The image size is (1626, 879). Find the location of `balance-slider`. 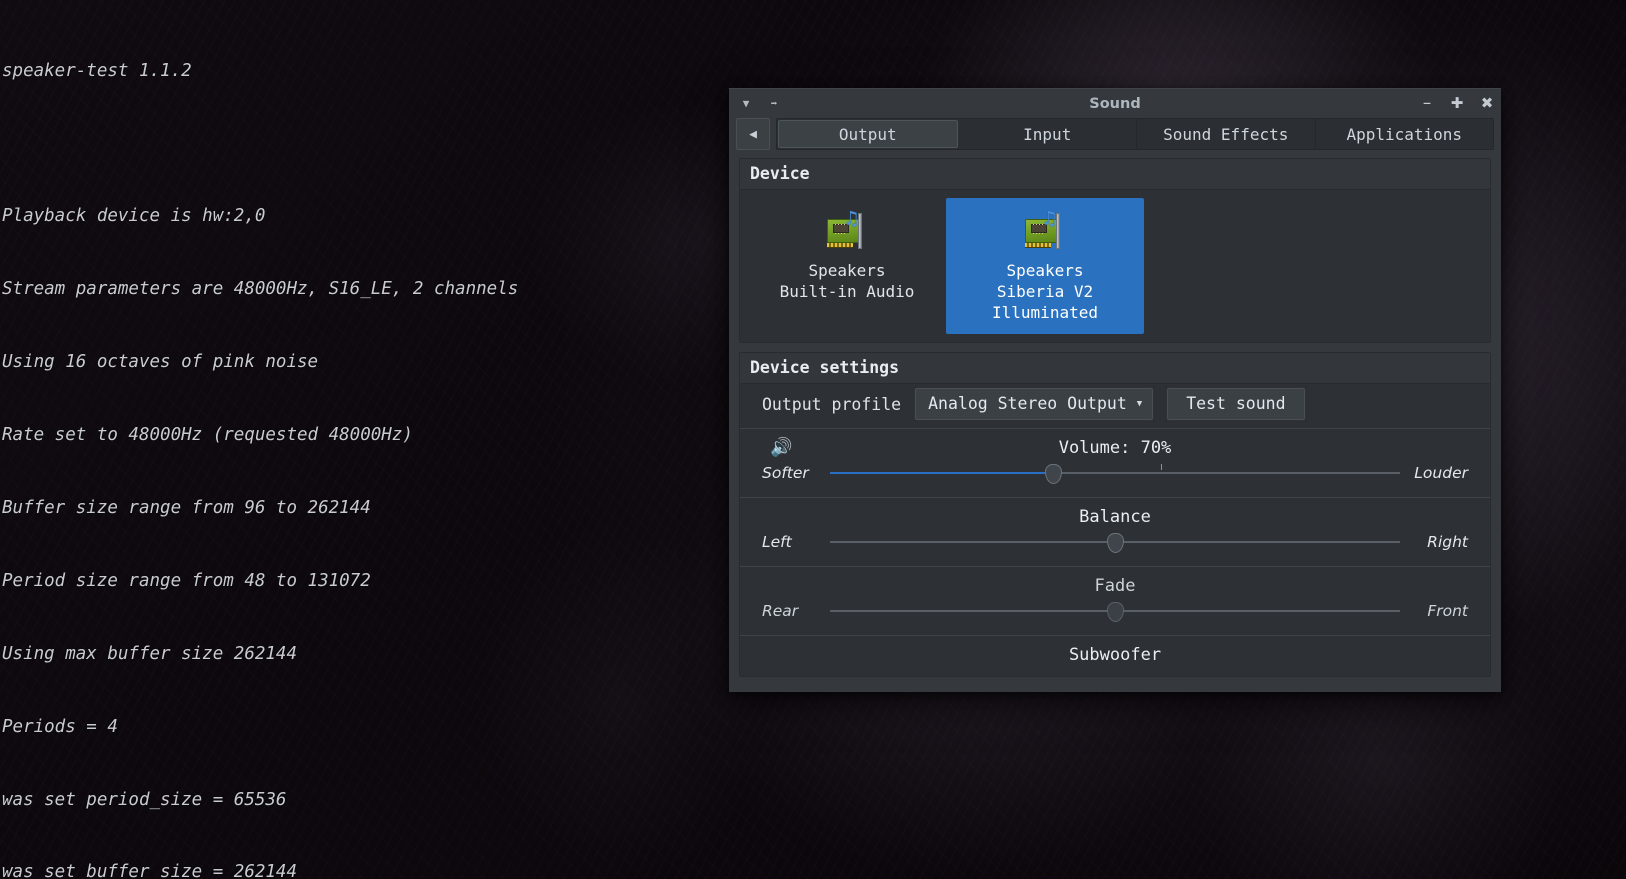

balance-slider is located at coordinates (1115, 542).